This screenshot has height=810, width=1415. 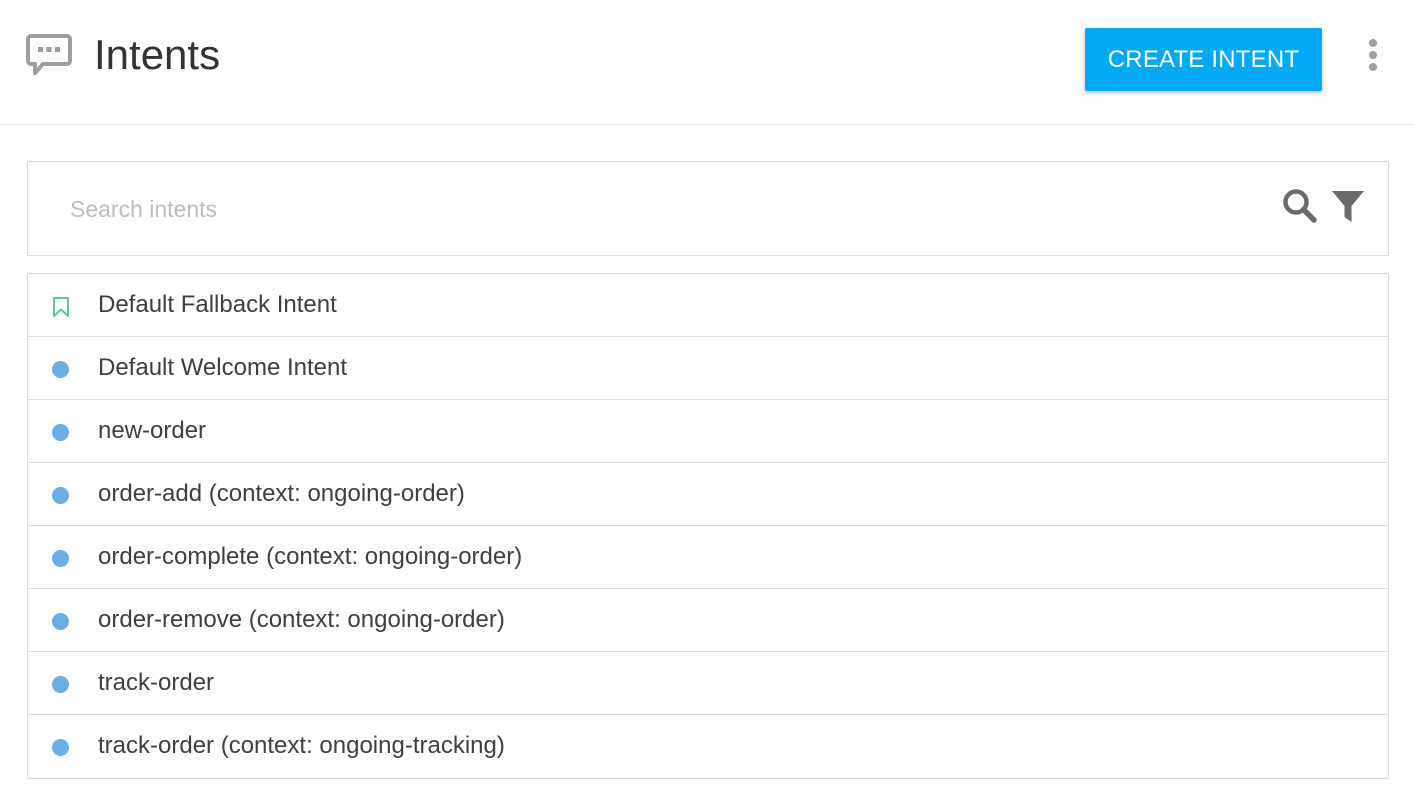 I want to click on intent-label: Default Fallback Intent, so click(x=217, y=304).